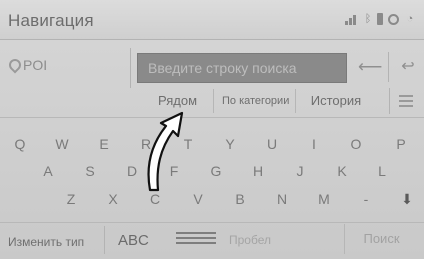  What do you see at coordinates (382, 171) in the screenshot?
I see `key-l: L` at bounding box center [382, 171].